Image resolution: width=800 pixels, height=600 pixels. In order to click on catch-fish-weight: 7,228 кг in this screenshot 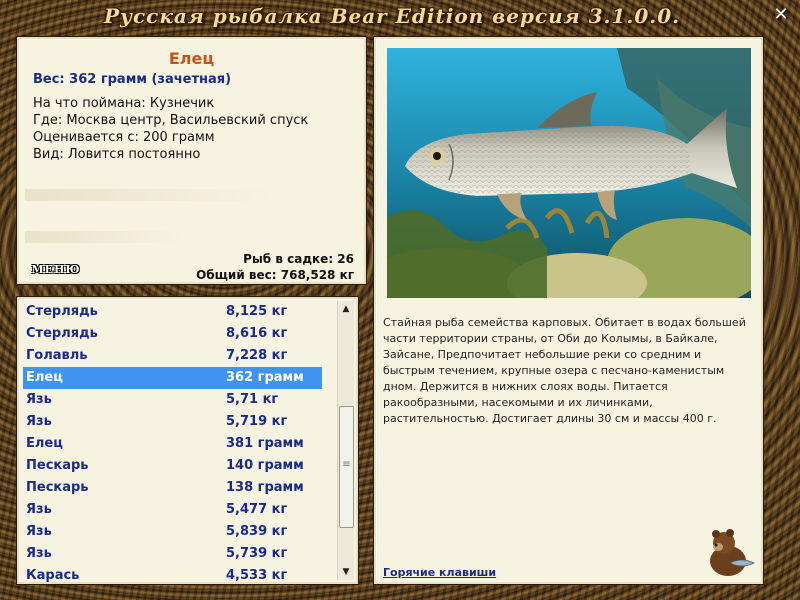, I will do `click(257, 355)`.